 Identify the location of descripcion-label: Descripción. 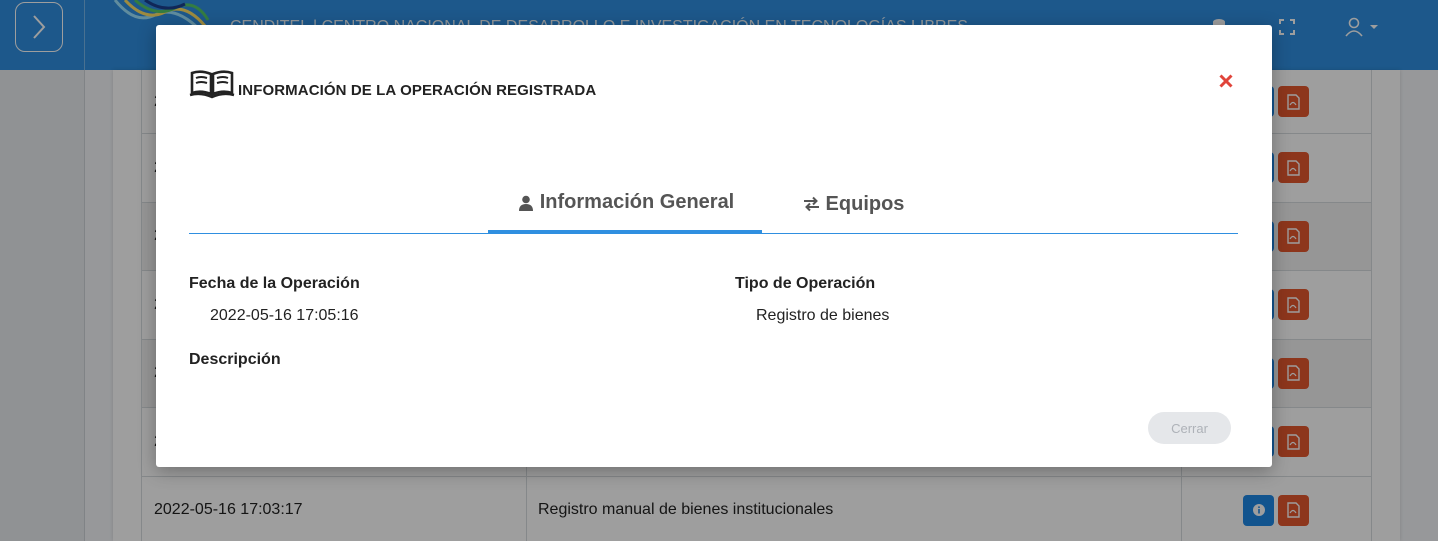
(235, 359).